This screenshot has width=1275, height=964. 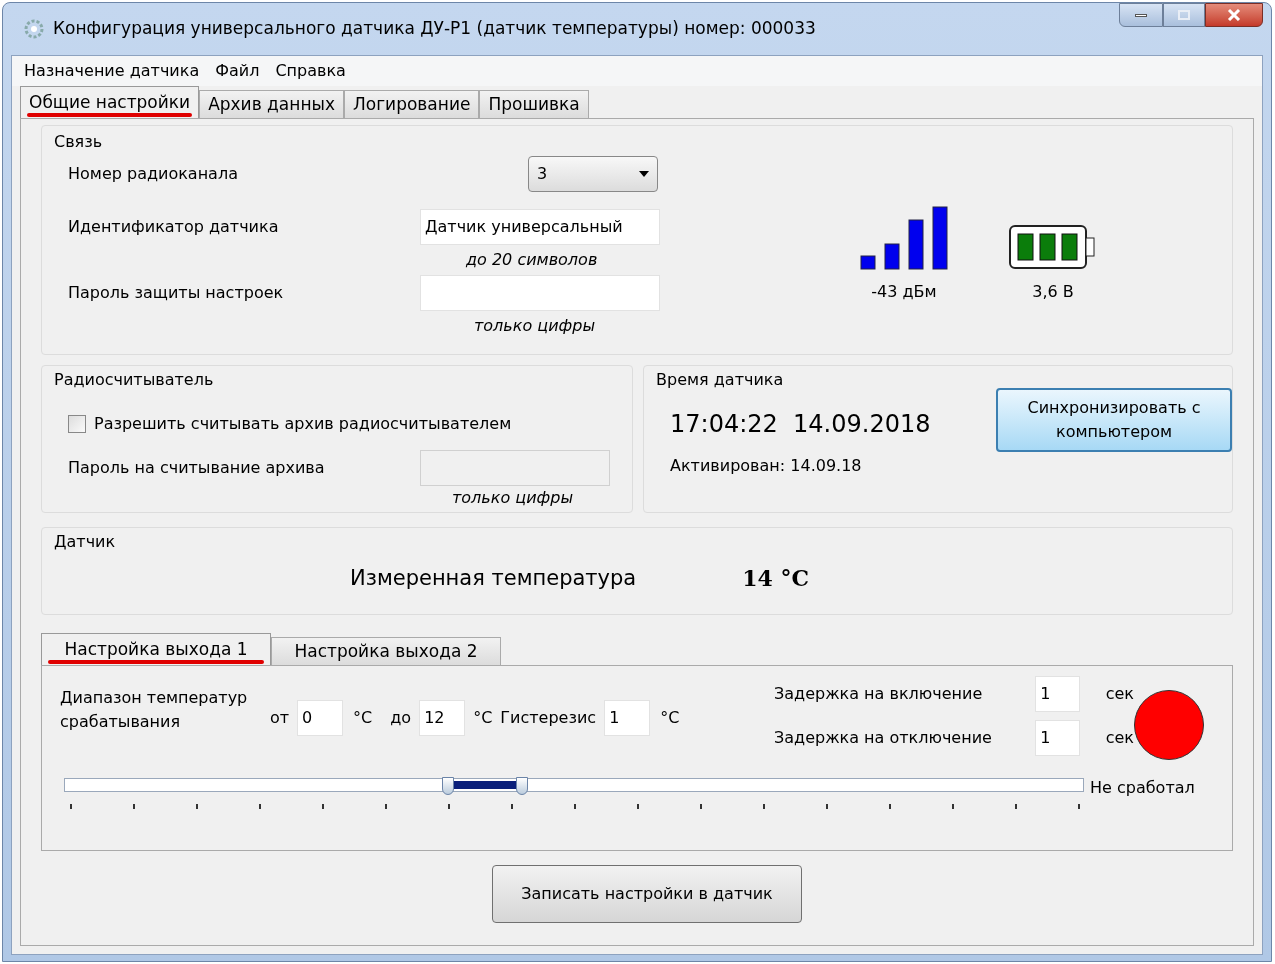 What do you see at coordinates (548, 718) in the screenshot?
I see `field-label: Гистерезис` at bounding box center [548, 718].